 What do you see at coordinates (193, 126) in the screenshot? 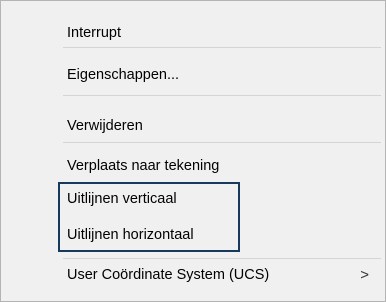
I see `menu-item-verwijderen: Verwijderen` at bounding box center [193, 126].